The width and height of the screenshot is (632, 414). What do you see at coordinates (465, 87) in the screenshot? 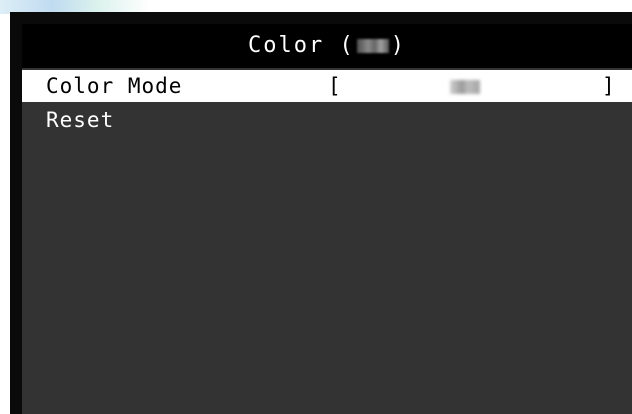
I see `color-mode-redacted-value` at bounding box center [465, 87].